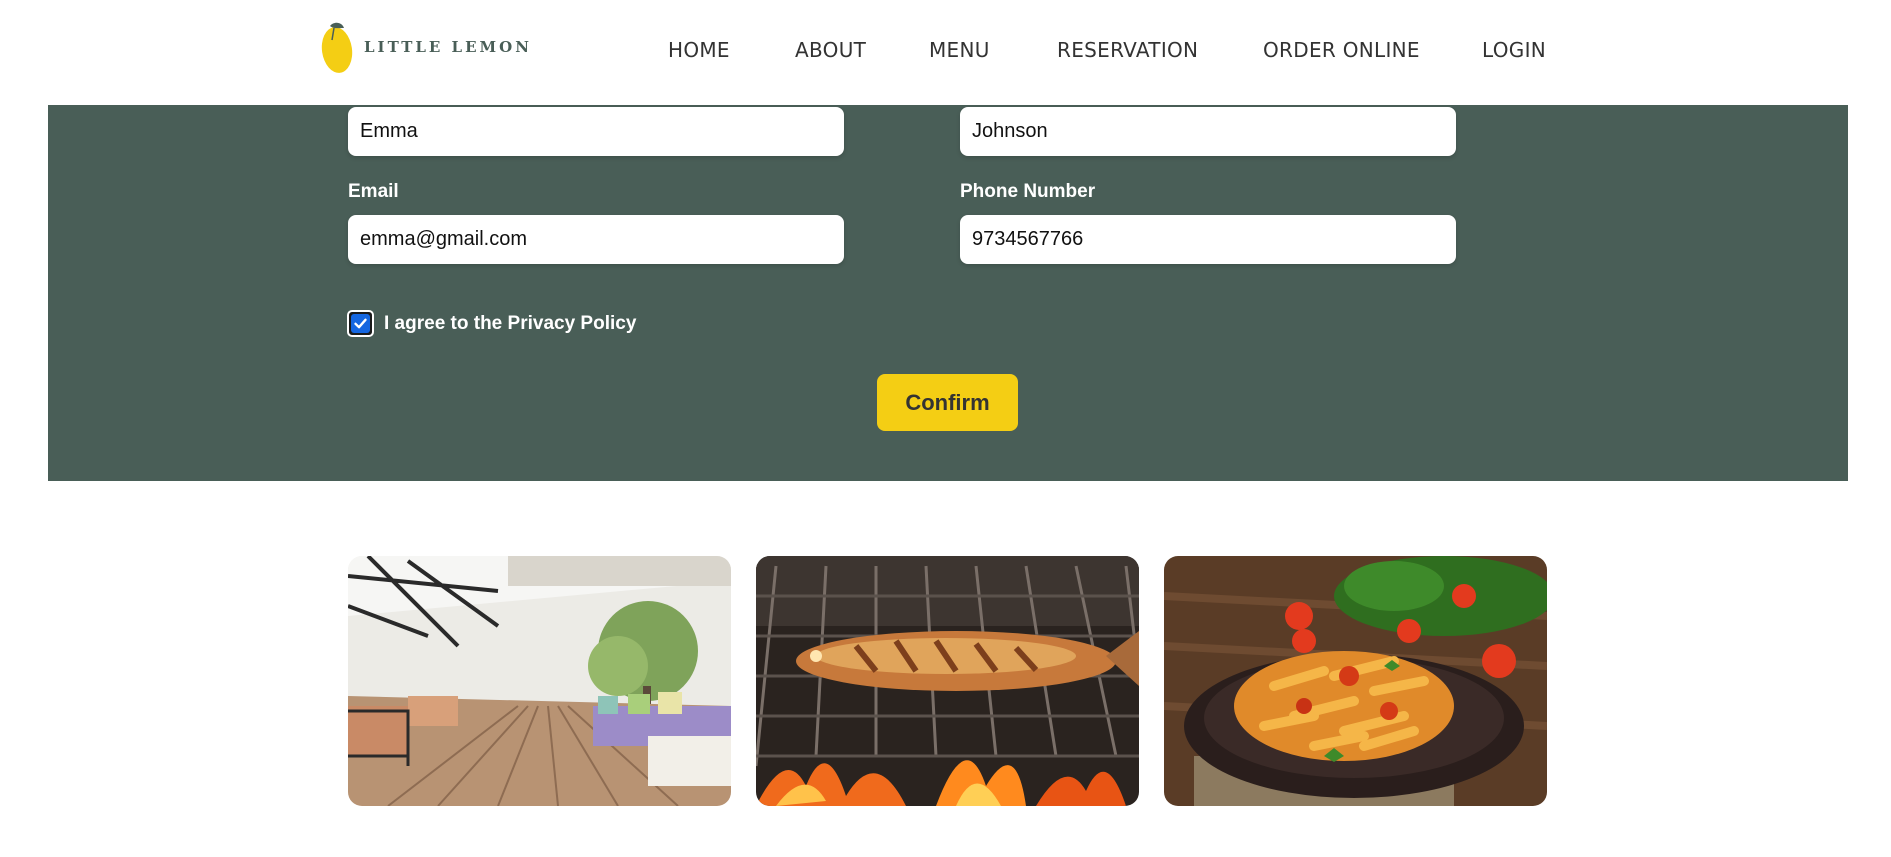  What do you see at coordinates (1355, 681) in the screenshot?
I see `penne-pasta-image` at bounding box center [1355, 681].